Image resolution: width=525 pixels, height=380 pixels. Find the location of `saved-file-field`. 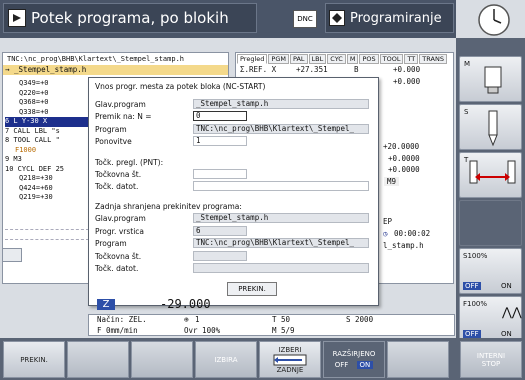

saved-file-field is located at coordinates (281, 268).